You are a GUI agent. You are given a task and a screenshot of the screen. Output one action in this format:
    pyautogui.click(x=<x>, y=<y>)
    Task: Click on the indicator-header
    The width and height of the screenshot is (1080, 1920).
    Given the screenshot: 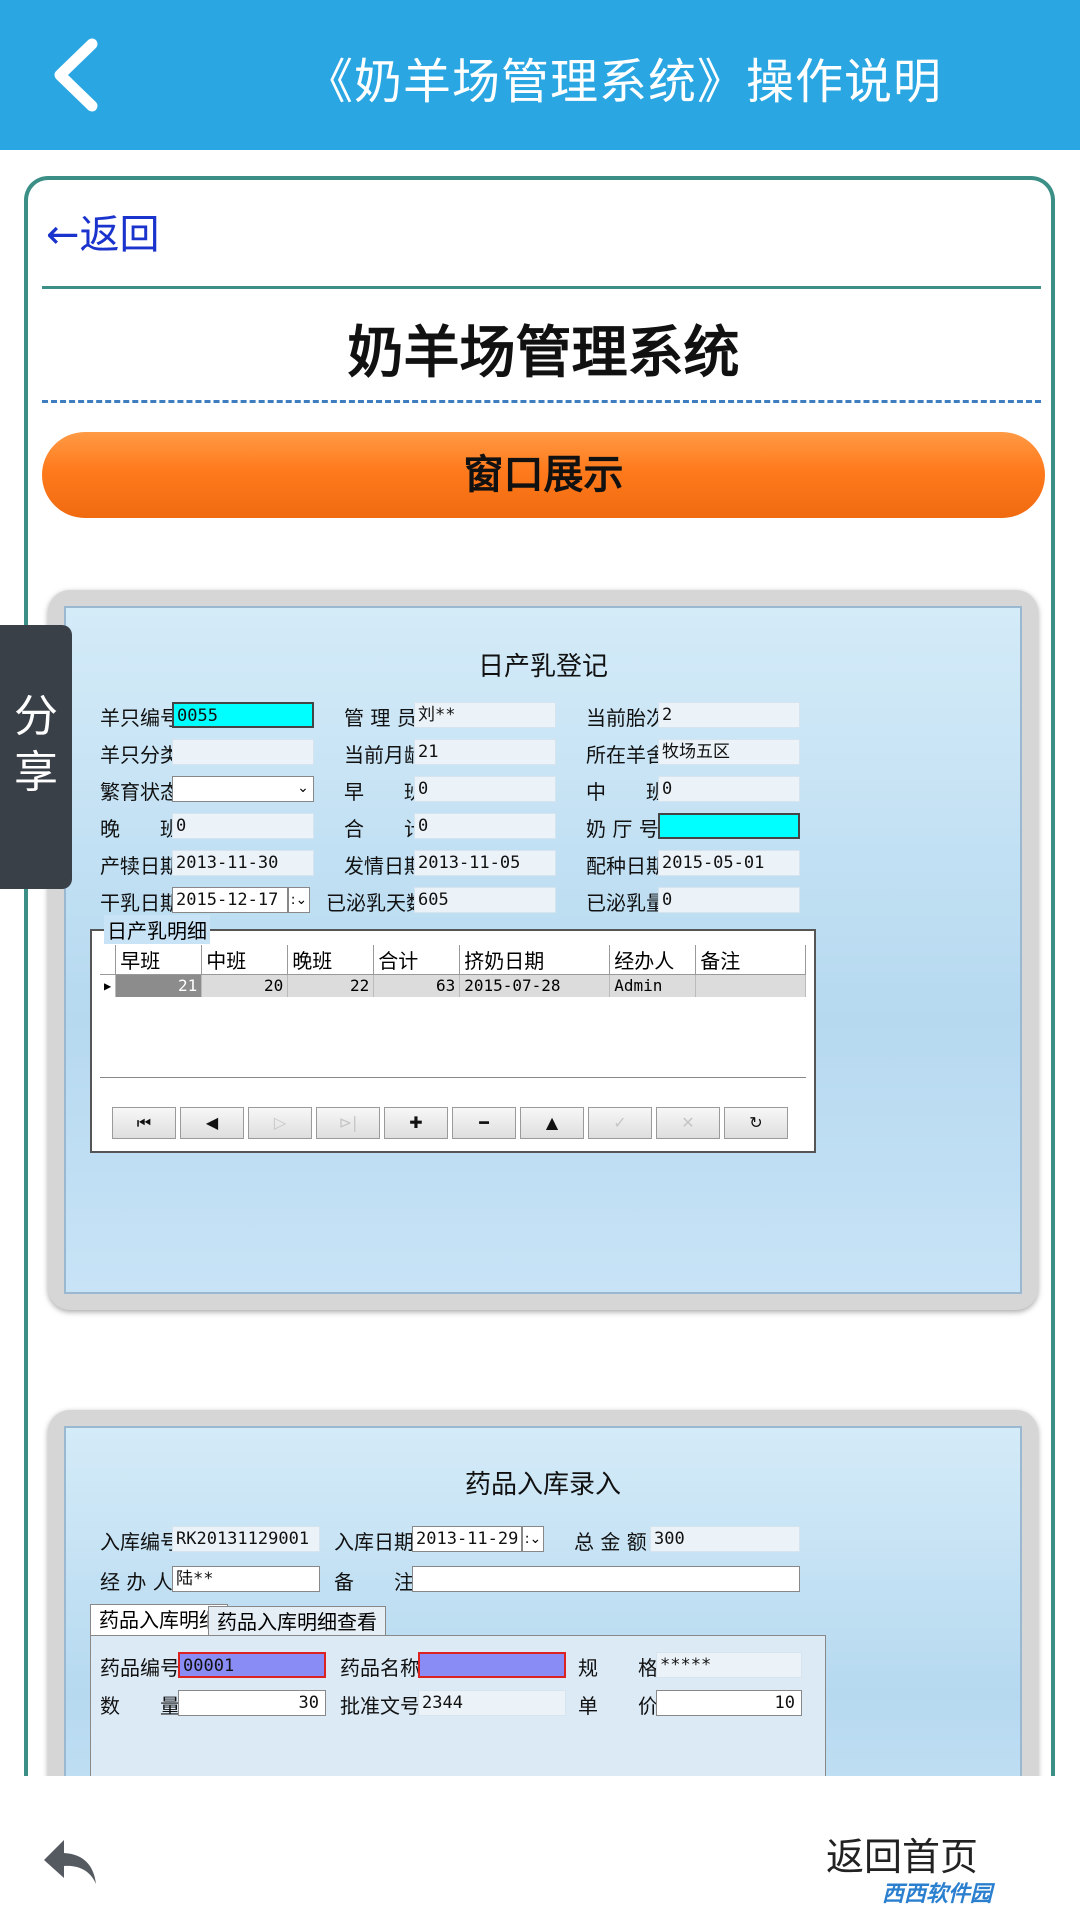 What is the action you would take?
    pyautogui.click(x=108, y=960)
    